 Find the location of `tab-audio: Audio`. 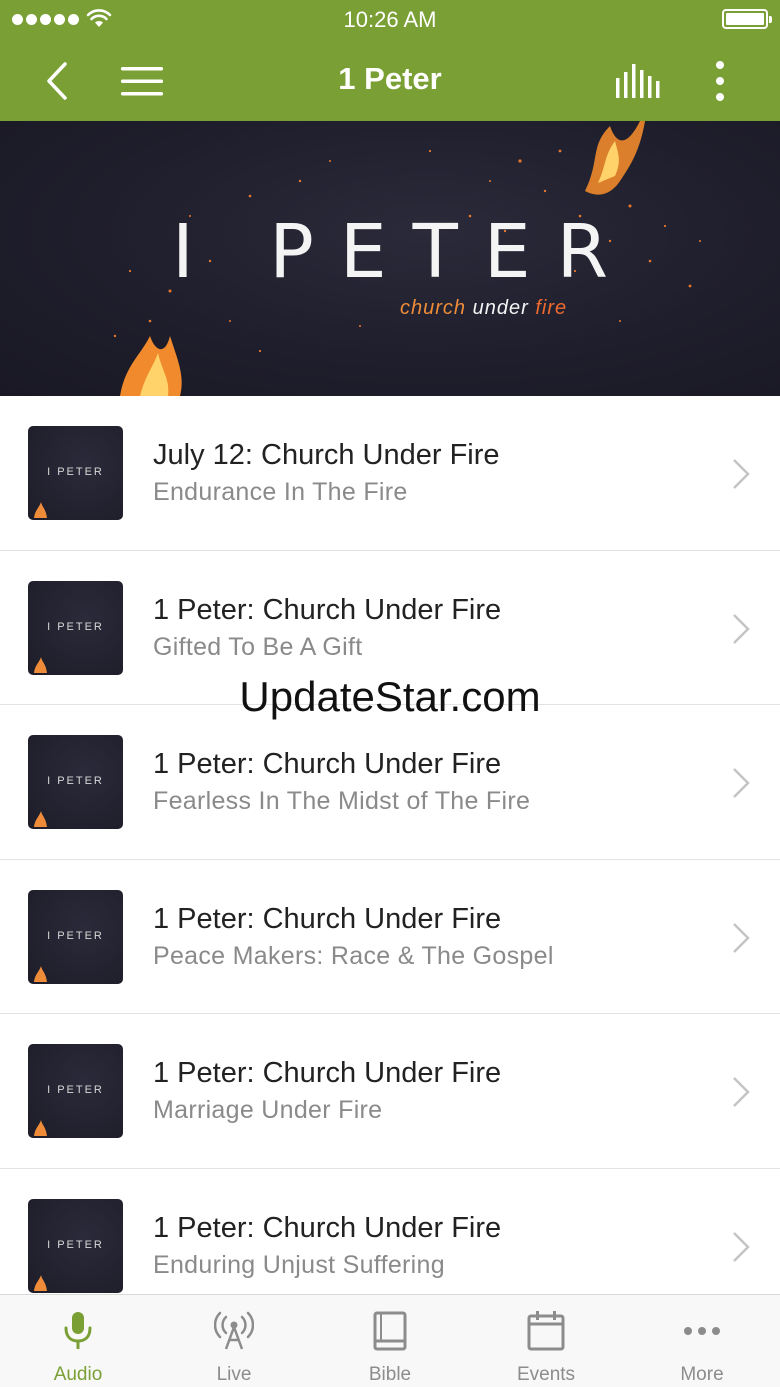

tab-audio: Audio is located at coordinates (78, 1341).